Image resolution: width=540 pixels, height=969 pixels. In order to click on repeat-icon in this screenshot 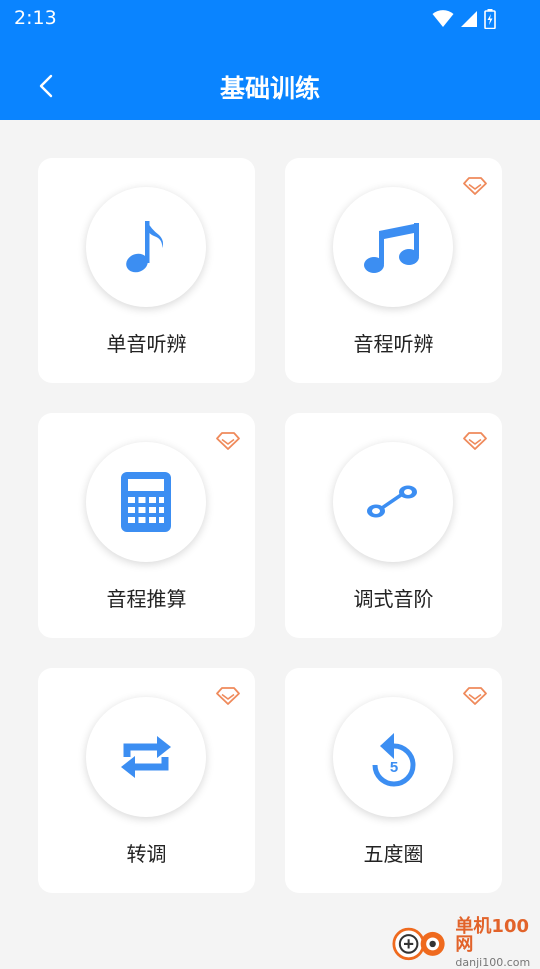, I will do `click(146, 757)`.